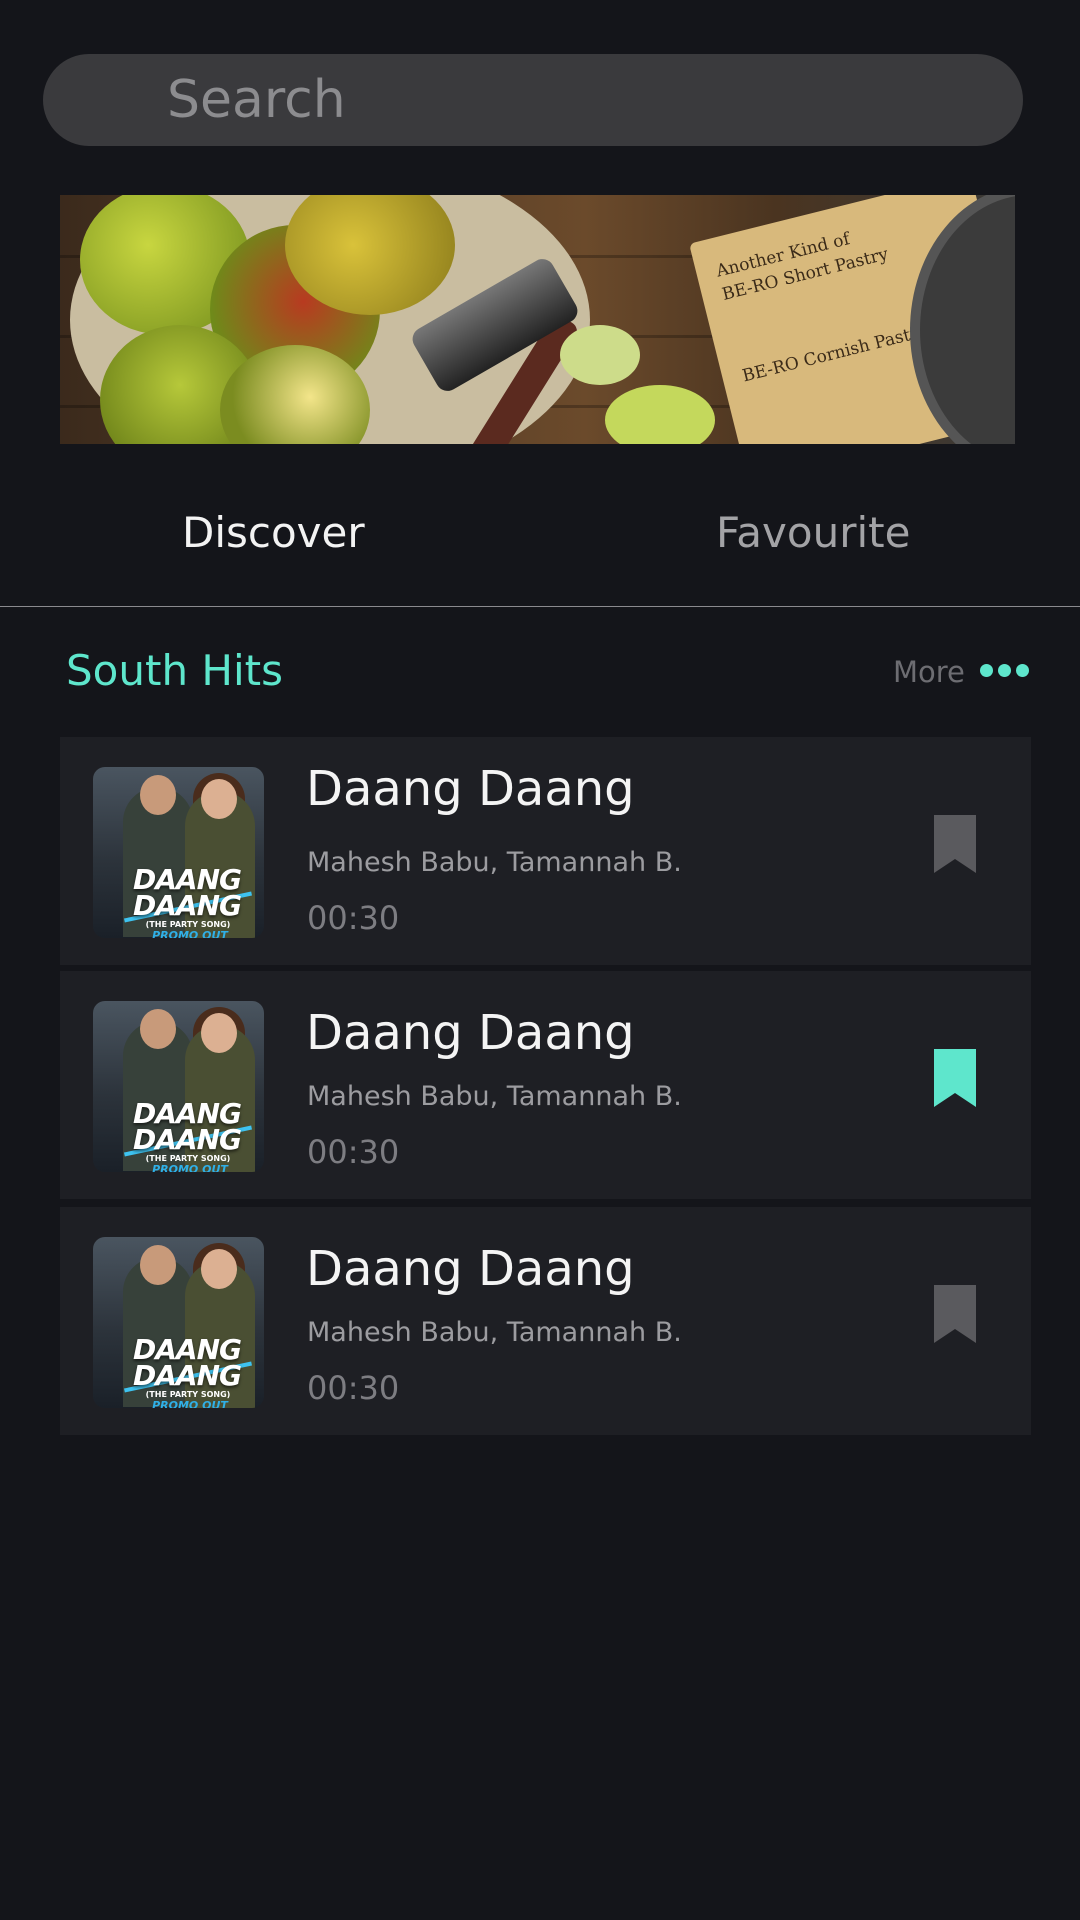 Image resolution: width=1080 pixels, height=1920 pixels. Describe the element at coordinates (1004, 670) in the screenshot. I see `more-dots-icon` at that location.